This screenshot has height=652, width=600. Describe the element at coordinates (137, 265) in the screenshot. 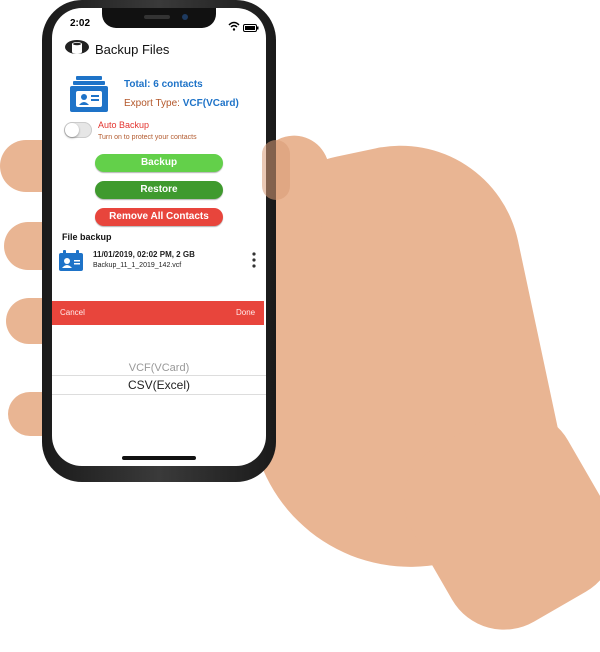

I see `file-name: Backup_11_1_2019_142.vcf` at that location.